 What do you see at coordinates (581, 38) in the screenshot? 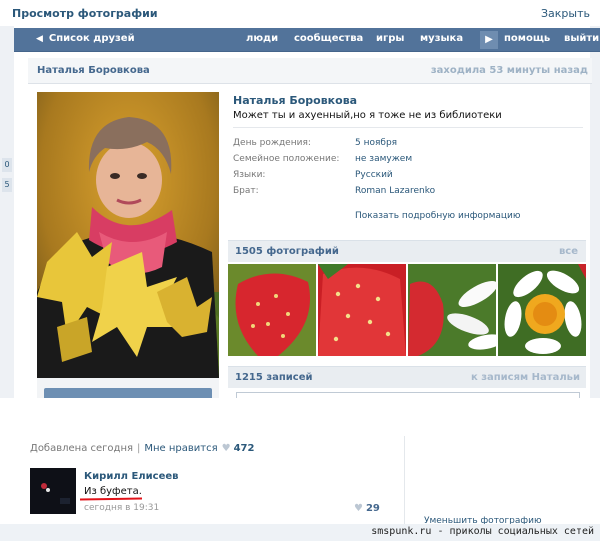
I see `nav-item-logout: выйти` at bounding box center [581, 38].